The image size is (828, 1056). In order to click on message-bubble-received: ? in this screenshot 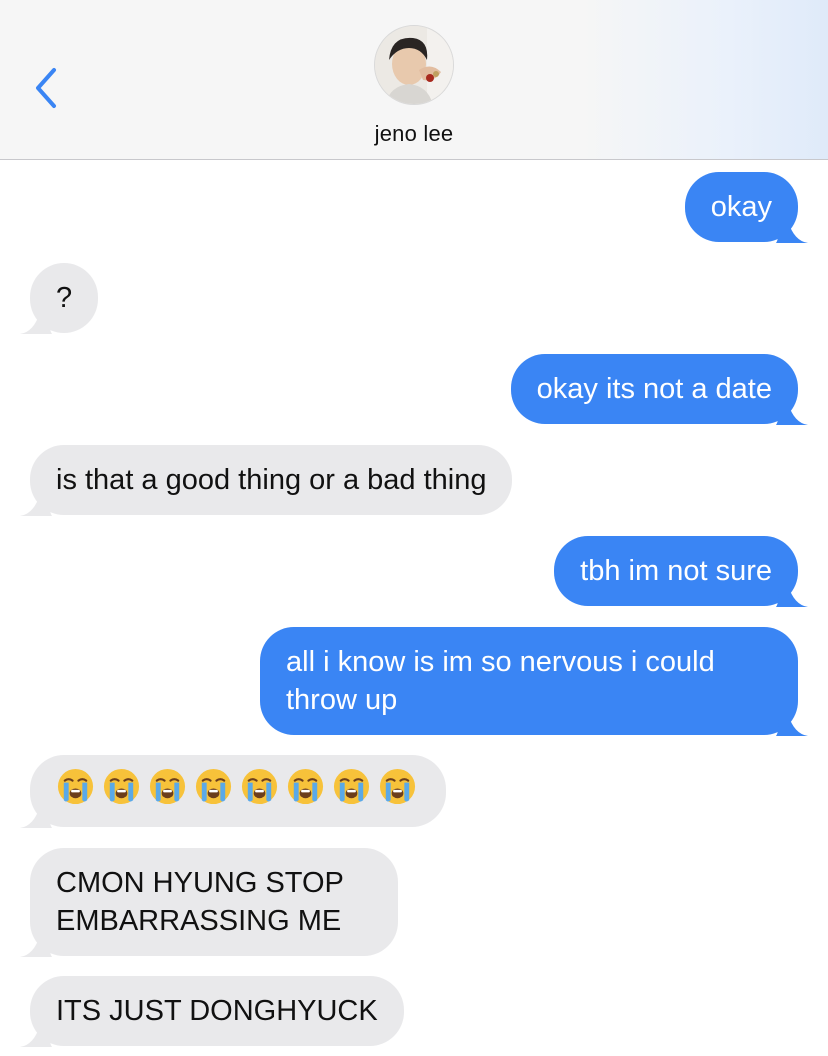, I will do `click(59, 298)`.